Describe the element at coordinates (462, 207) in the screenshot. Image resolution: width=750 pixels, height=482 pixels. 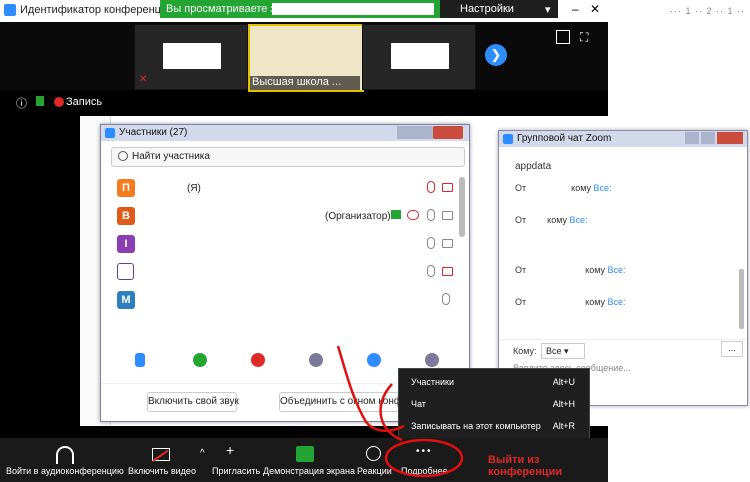
I see `participants-scrollbar` at that location.